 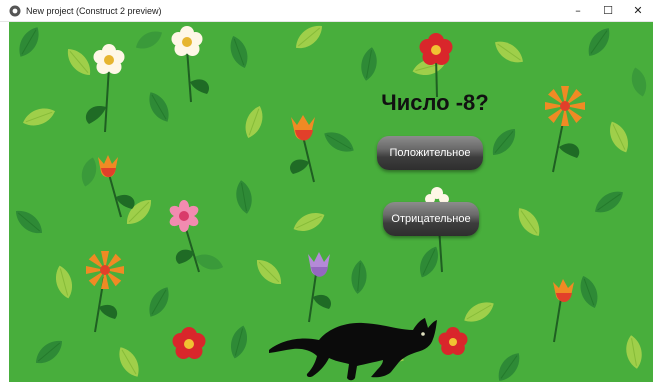 I want to click on close-button: ✕, so click(x=638, y=10).